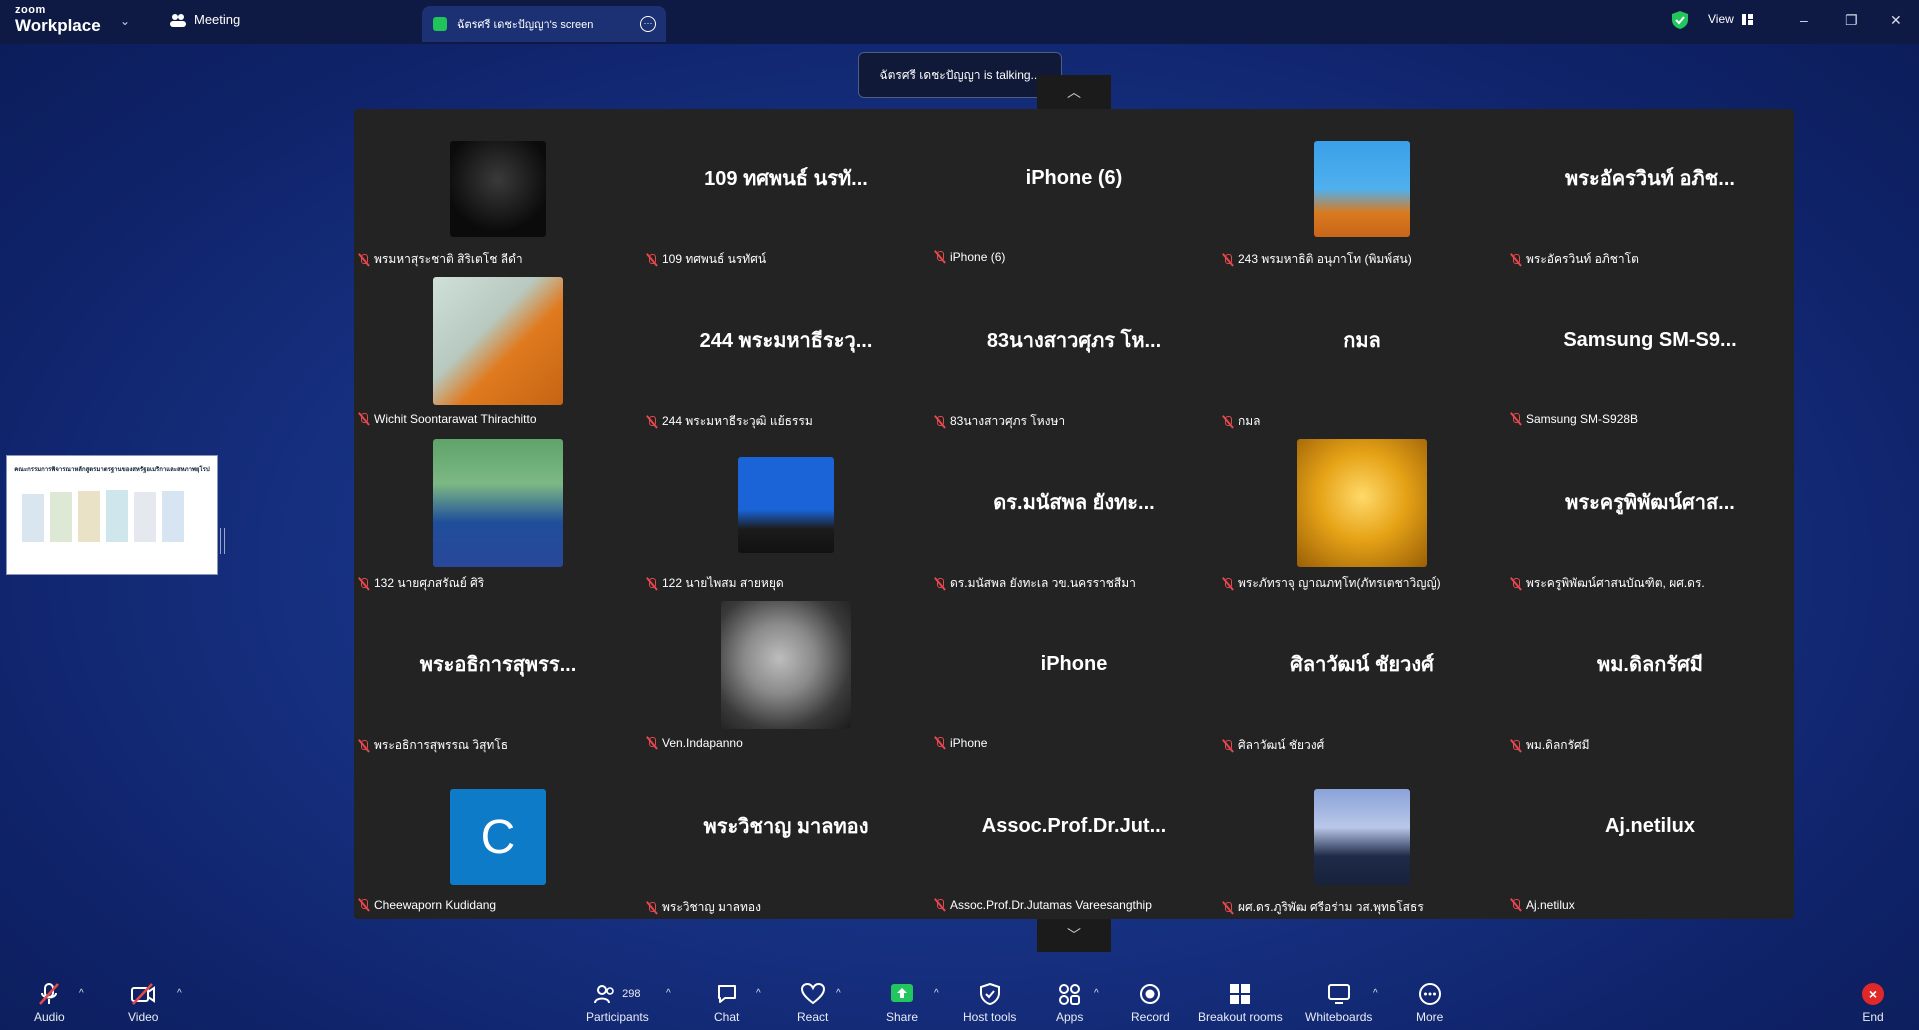  Describe the element at coordinates (1721, 19) in the screenshot. I see `view-label: View` at that location.